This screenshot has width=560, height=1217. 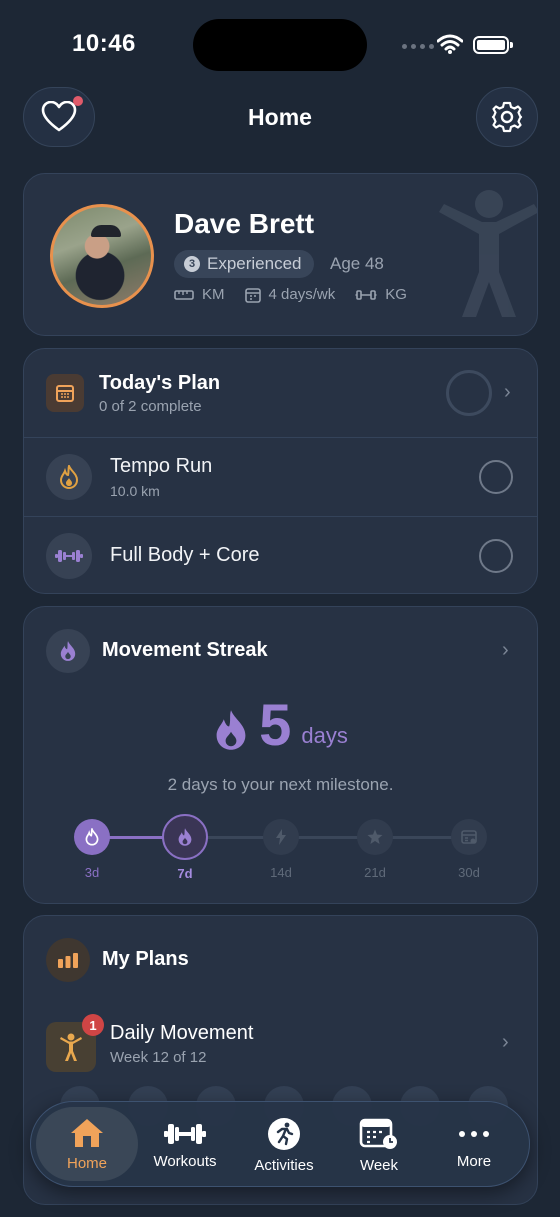 I want to click on plan-item-subtitle: 10.0 km, so click(x=135, y=491).